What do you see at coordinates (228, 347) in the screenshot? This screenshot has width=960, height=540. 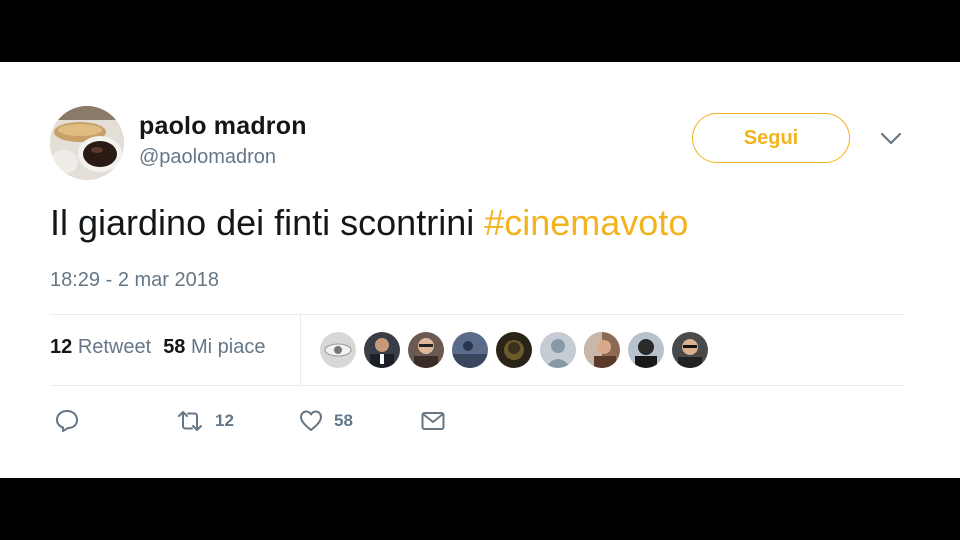 I see `likes-label: Mi piace` at bounding box center [228, 347].